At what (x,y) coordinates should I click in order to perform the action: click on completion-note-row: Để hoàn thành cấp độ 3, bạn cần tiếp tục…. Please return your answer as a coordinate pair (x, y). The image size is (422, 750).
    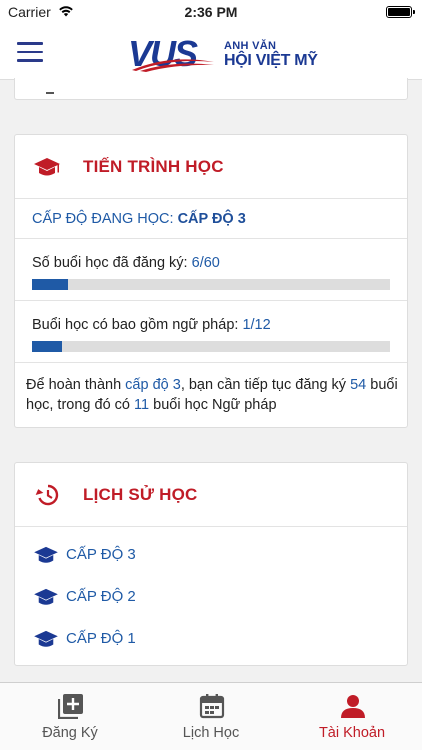
    Looking at the image, I should click on (211, 395).